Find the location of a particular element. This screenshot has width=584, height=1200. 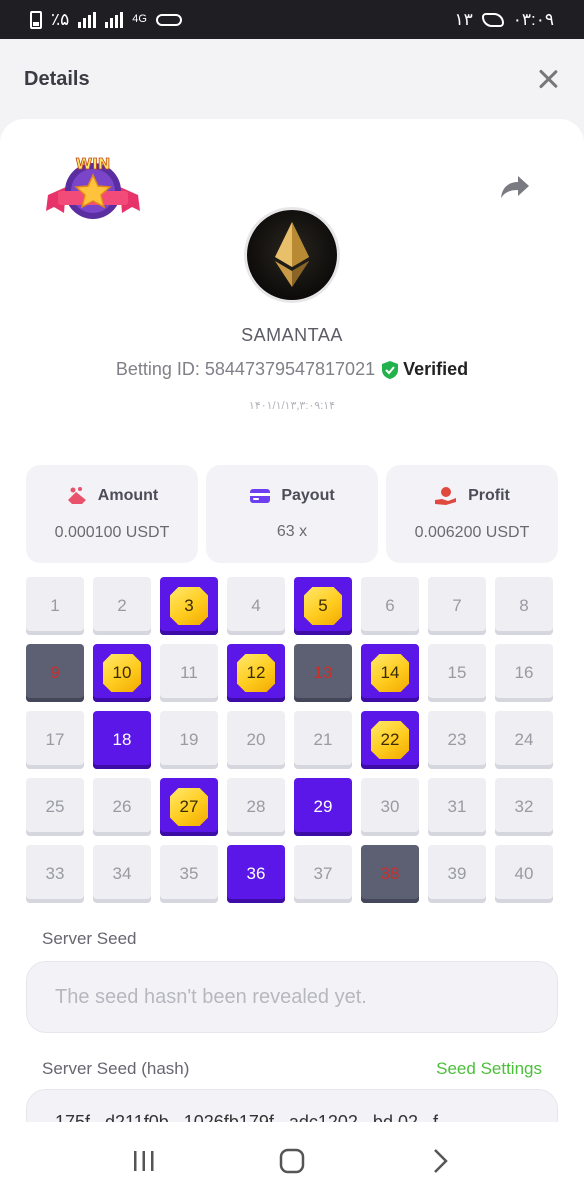

grid-tile-25: 25 is located at coordinates (55, 807).